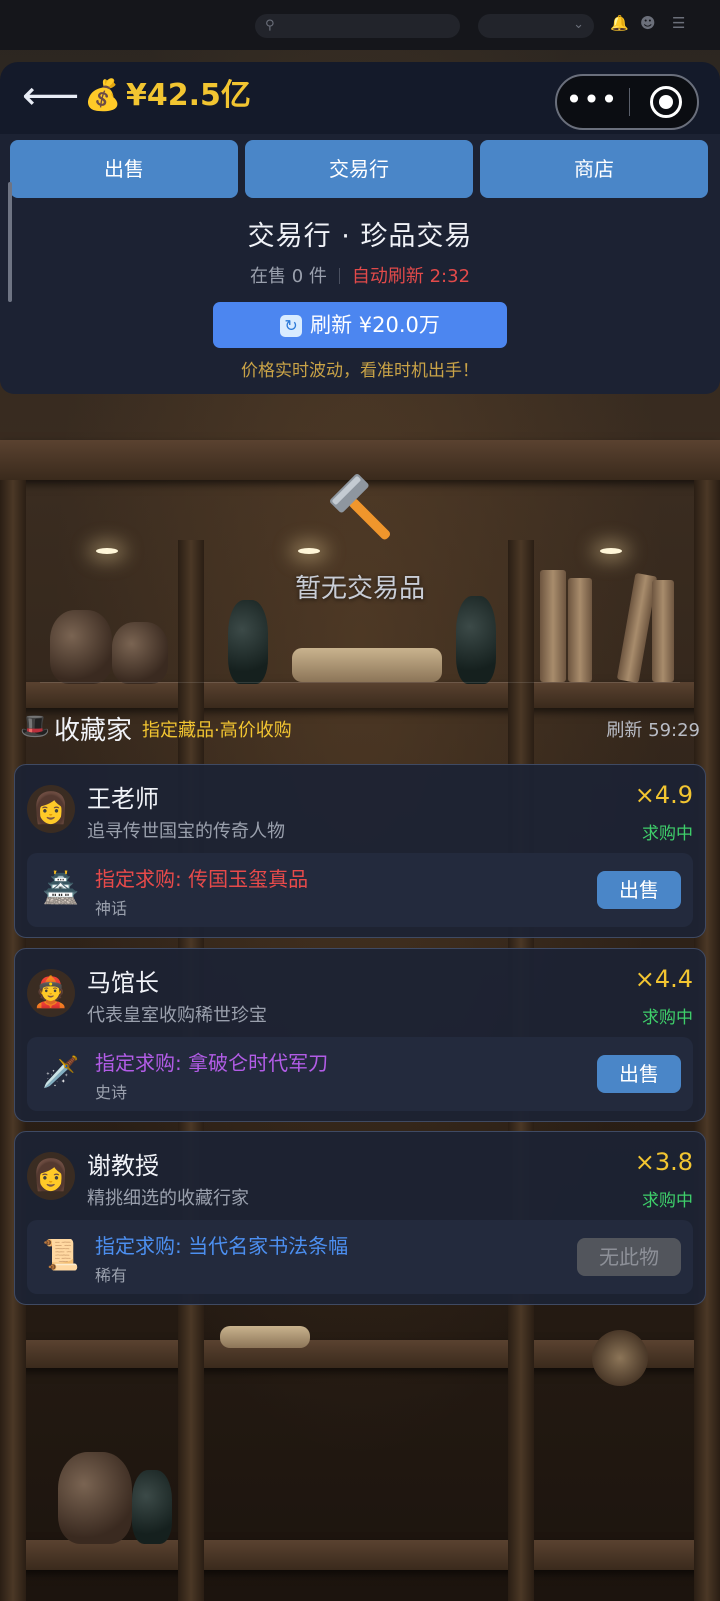 The height and width of the screenshot is (1601, 720). Describe the element at coordinates (124, 169) in the screenshot. I see `tab-sell: 出售` at that location.